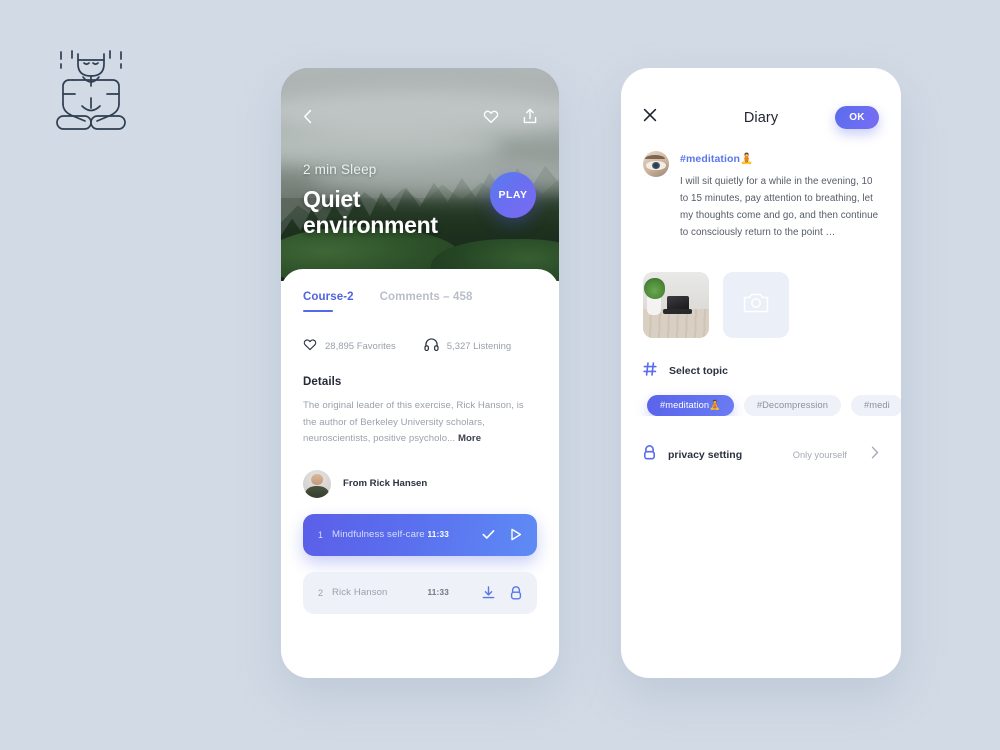 The image size is (1000, 750). What do you see at coordinates (469, 438) in the screenshot?
I see `more-link: More` at bounding box center [469, 438].